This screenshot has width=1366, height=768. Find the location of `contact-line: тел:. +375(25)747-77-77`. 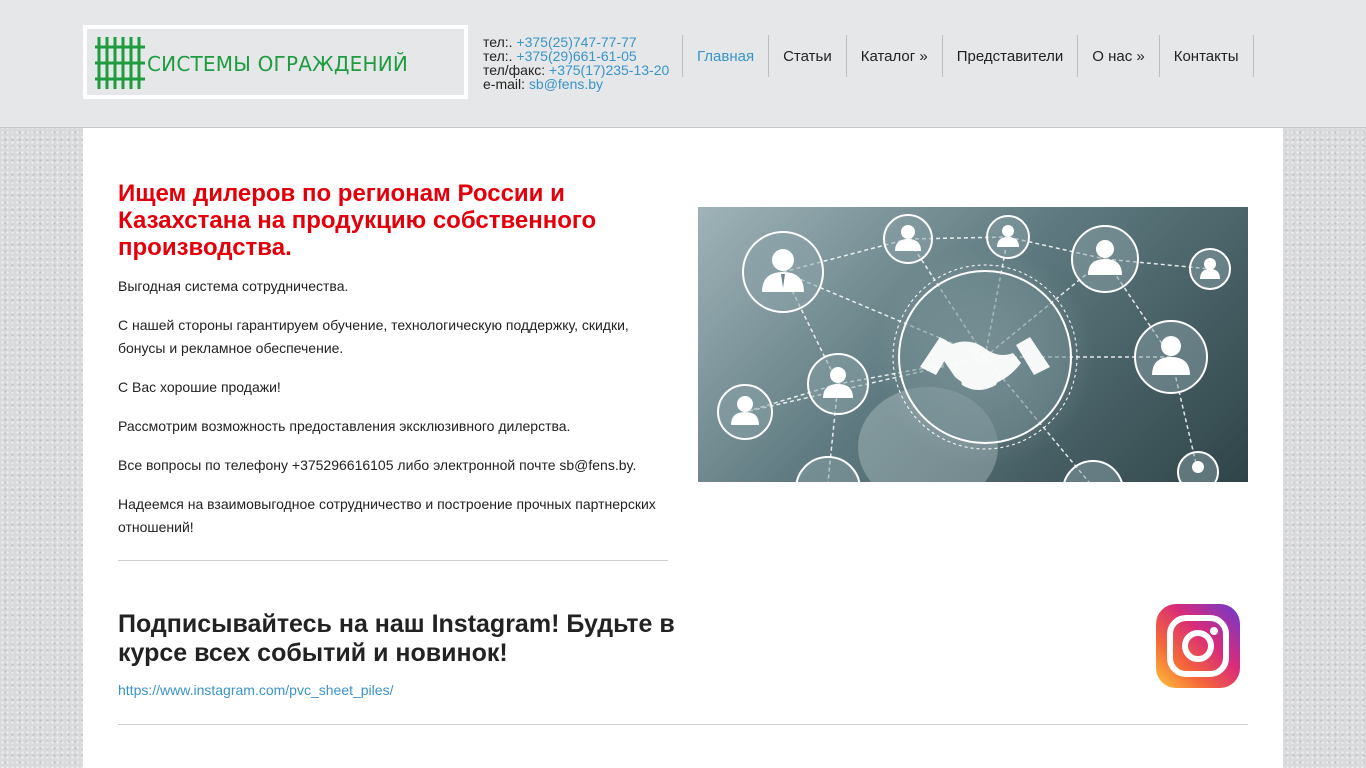

contact-line: тел:. +375(25)747-77-77 is located at coordinates (576, 42).